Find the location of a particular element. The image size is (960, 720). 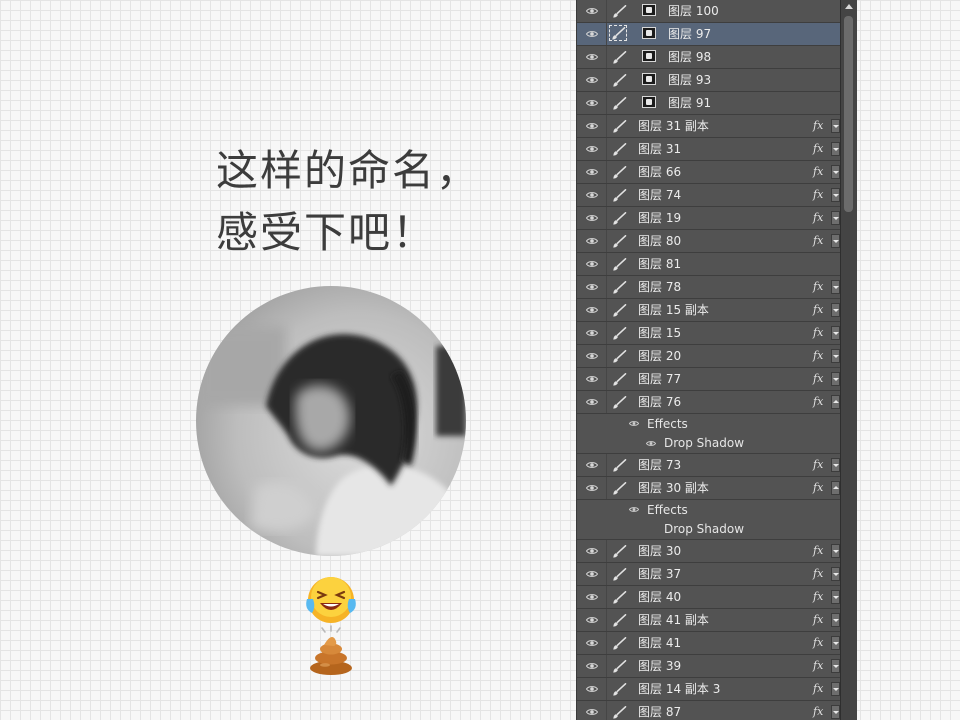

scrollbar-thumb is located at coordinates (848, 114).